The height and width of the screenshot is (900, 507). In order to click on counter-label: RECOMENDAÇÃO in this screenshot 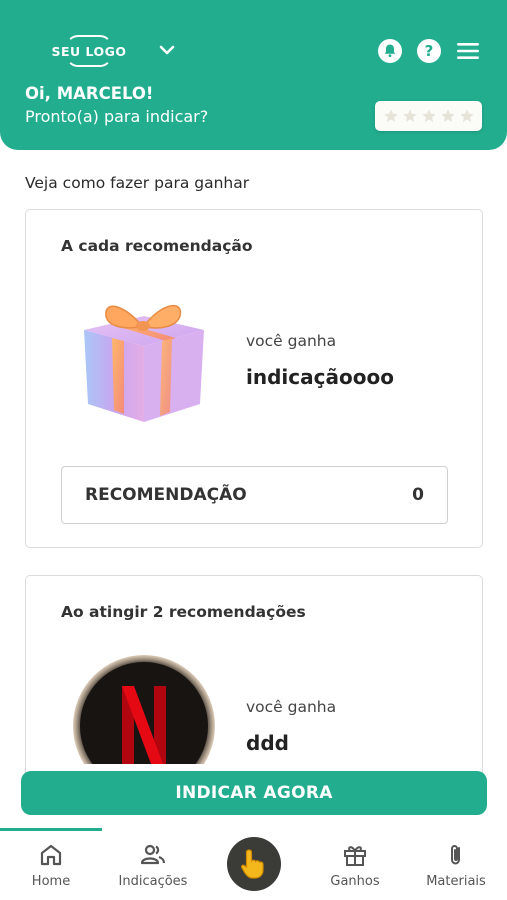, I will do `click(166, 495)`.